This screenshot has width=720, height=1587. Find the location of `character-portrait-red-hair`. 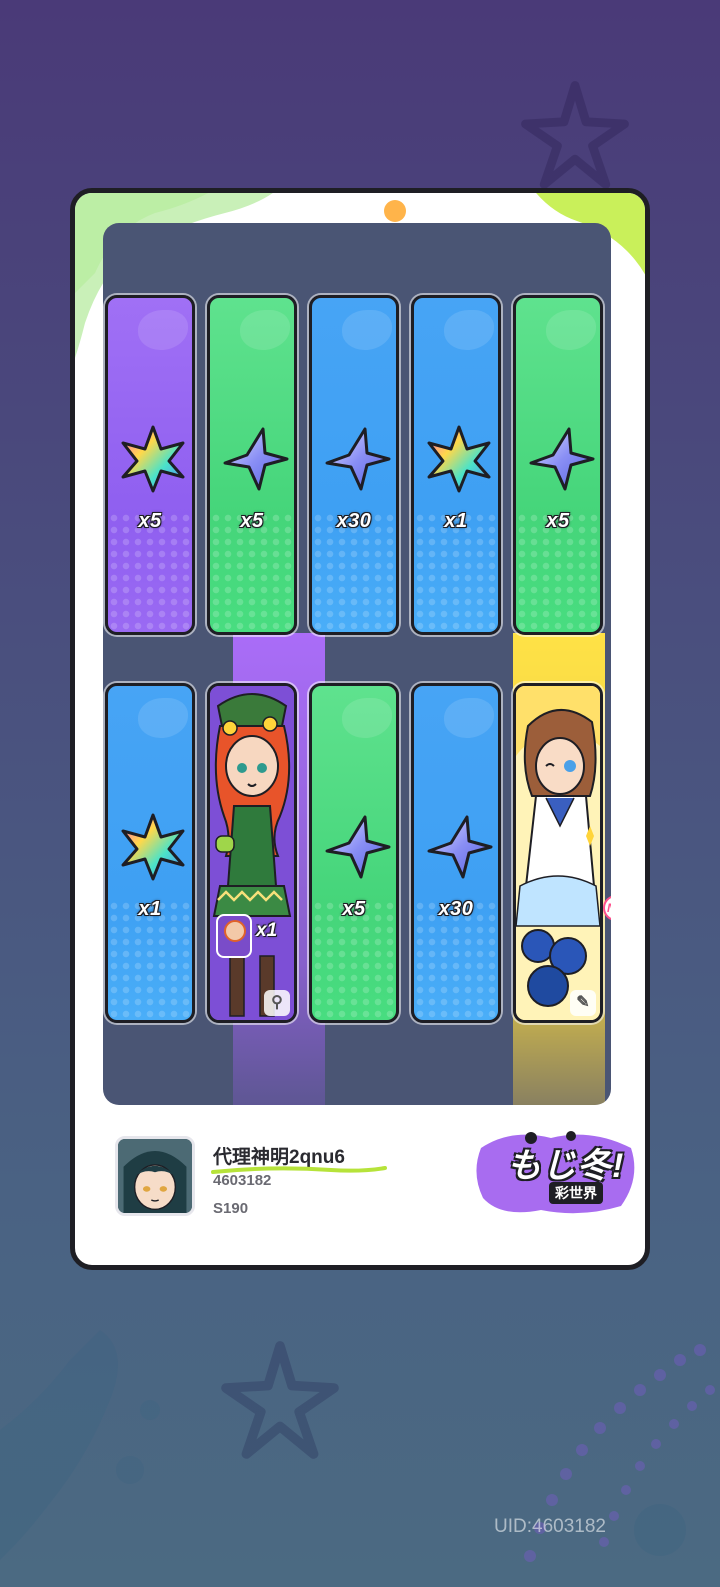

character-portrait-red-hair is located at coordinates (252, 853).